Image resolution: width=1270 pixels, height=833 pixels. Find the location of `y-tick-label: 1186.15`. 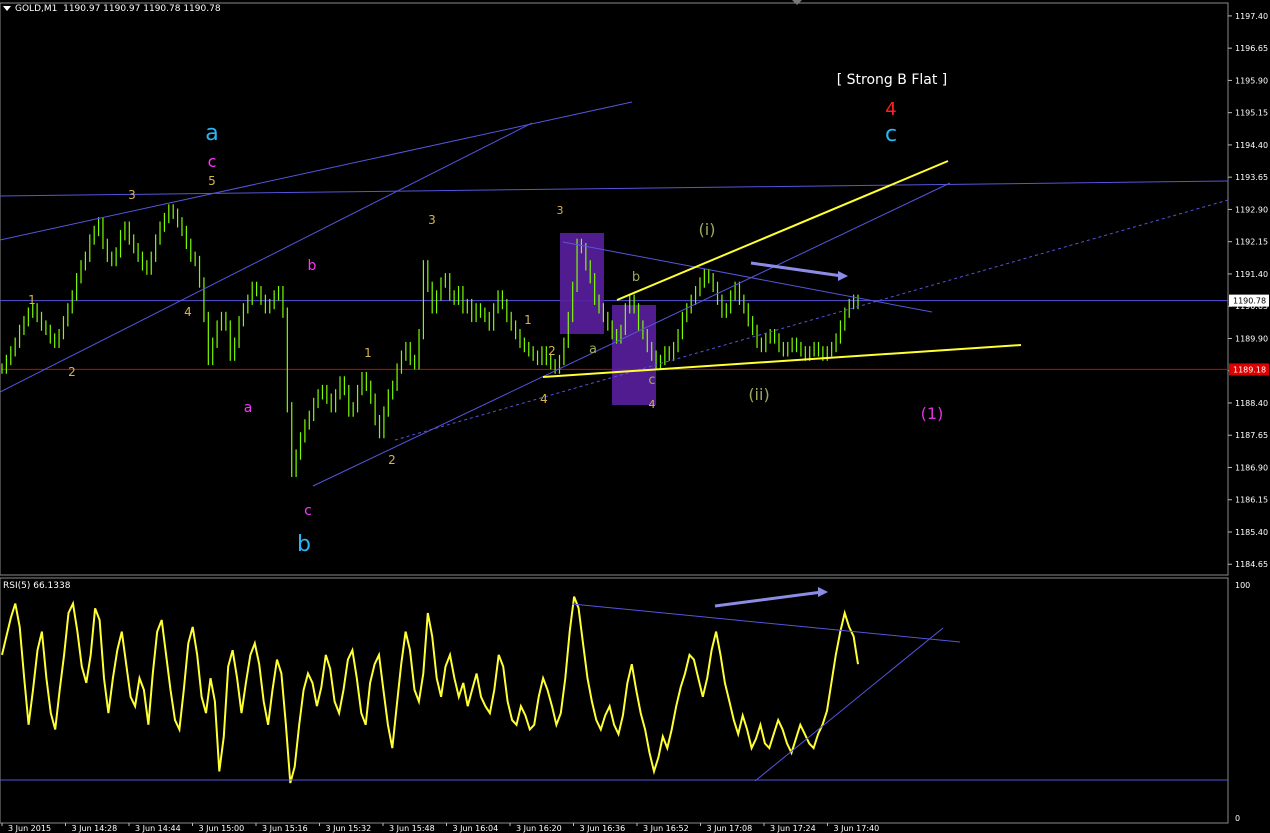

y-tick-label: 1186.15 is located at coordinates (1251, 500).